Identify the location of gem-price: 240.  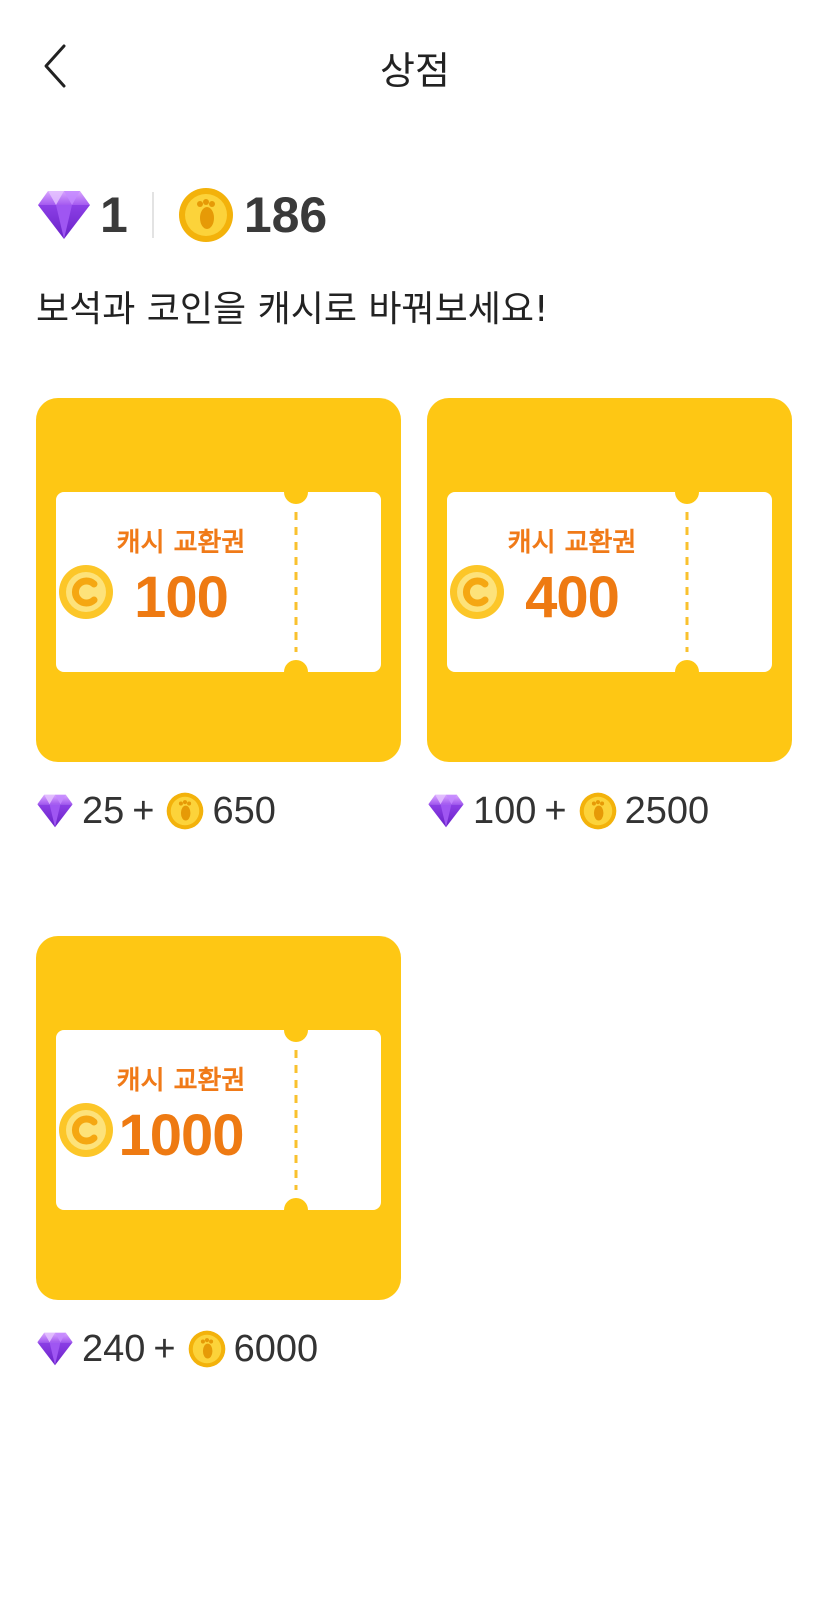
(114, 1348).